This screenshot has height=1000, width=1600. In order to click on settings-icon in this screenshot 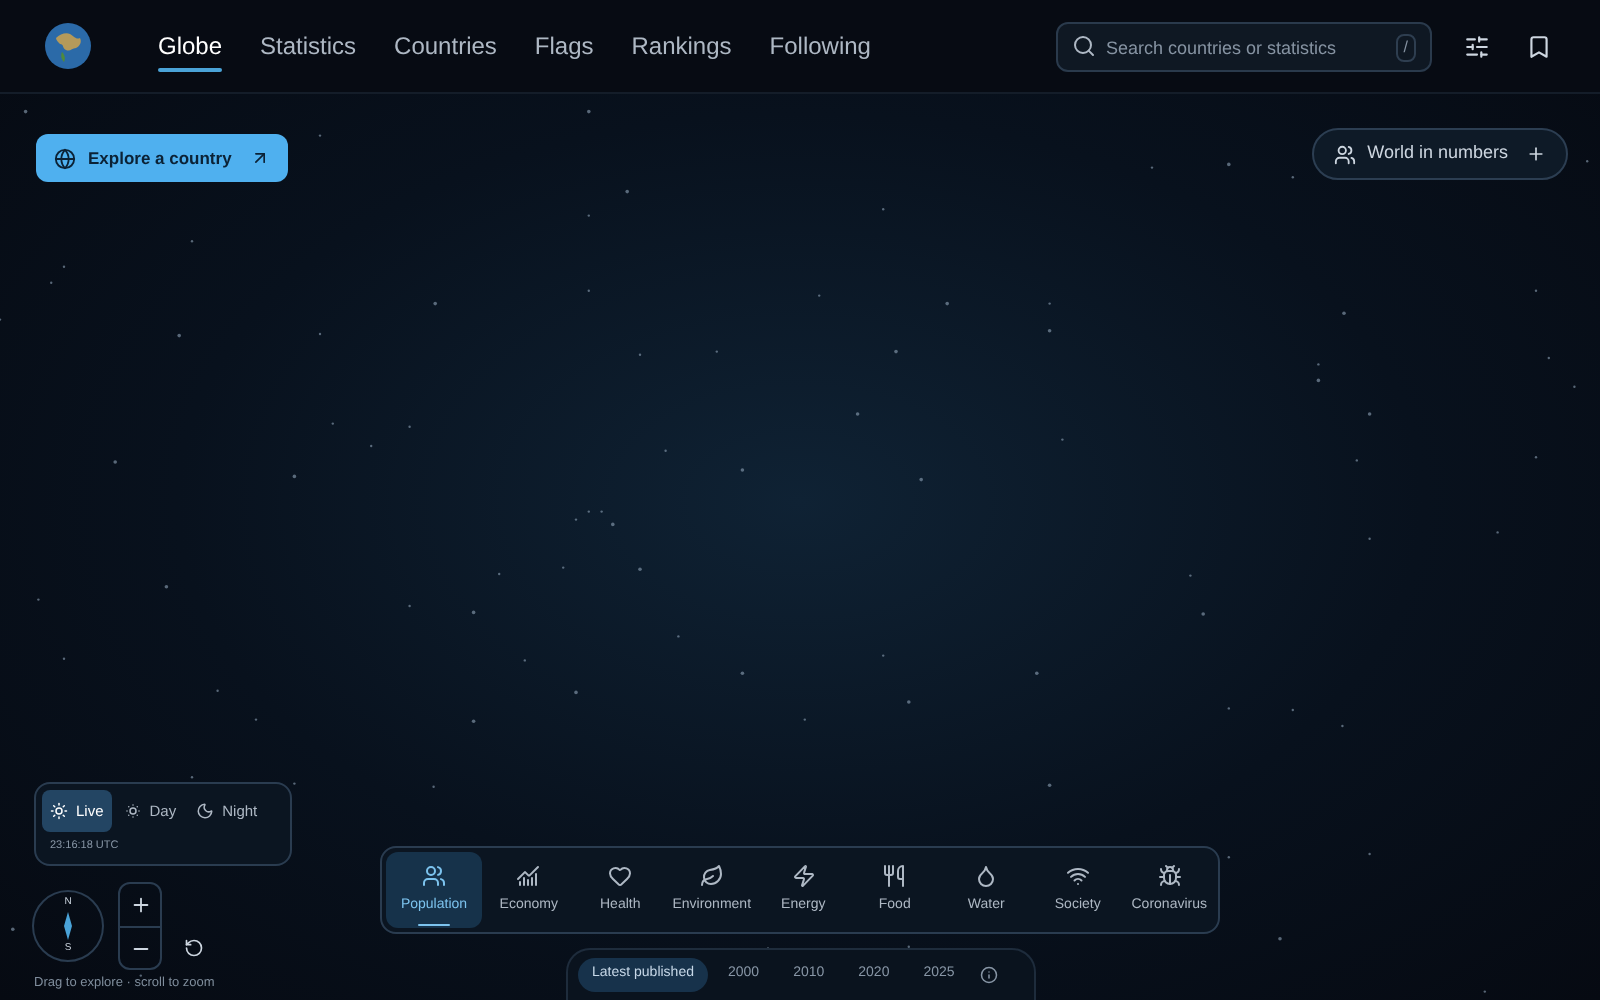, I will do `click(1477, 46)`.